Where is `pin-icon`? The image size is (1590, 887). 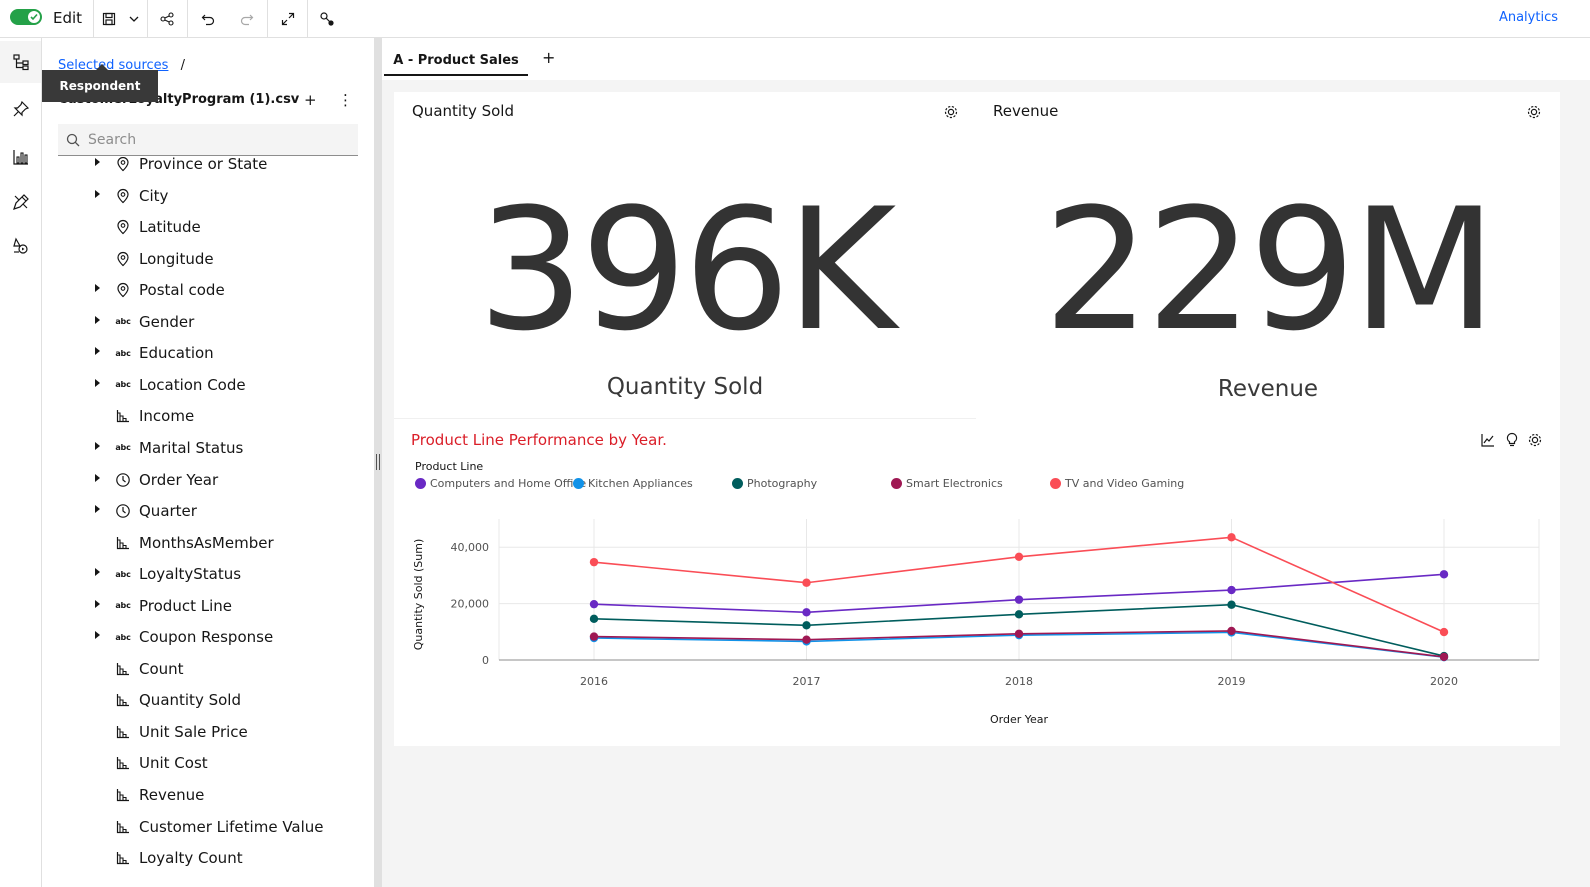
pin-icon is located at coordinates (20, 109).